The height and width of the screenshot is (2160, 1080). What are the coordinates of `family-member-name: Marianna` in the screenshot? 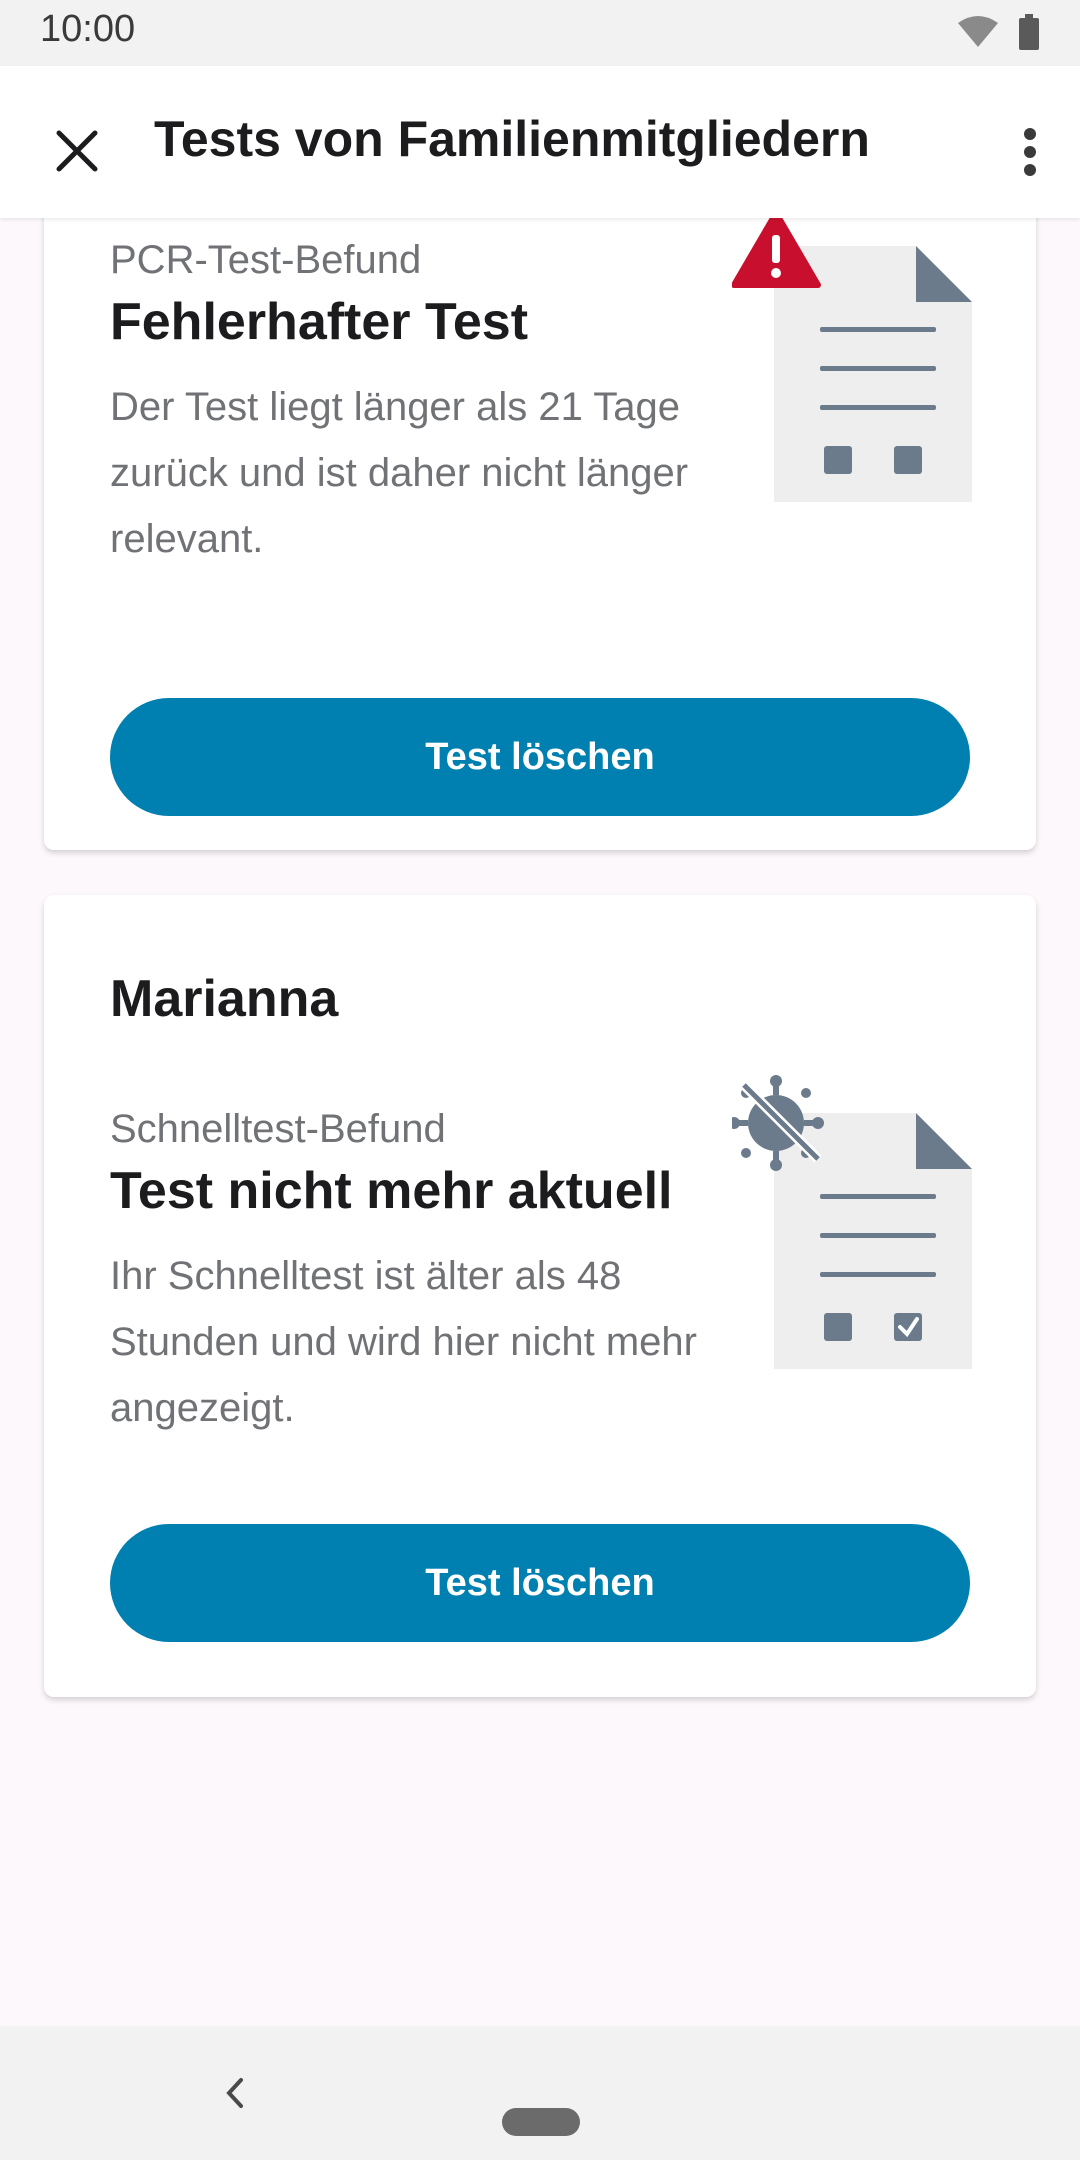 It's located at (224, 999).